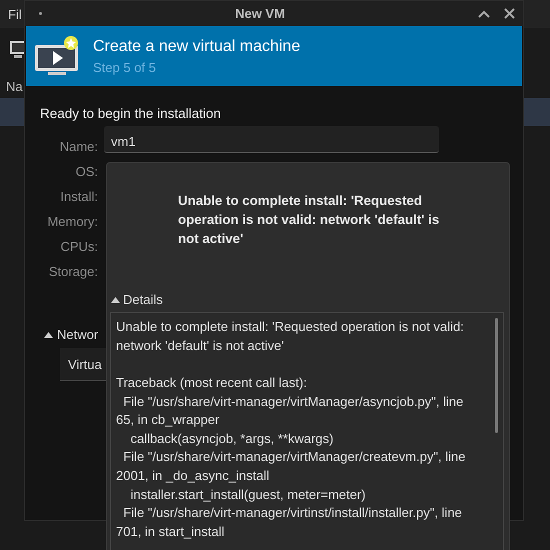 This screenshot has height=550, width=550. I want to click on field-label: Storage:, so click(73, 272).